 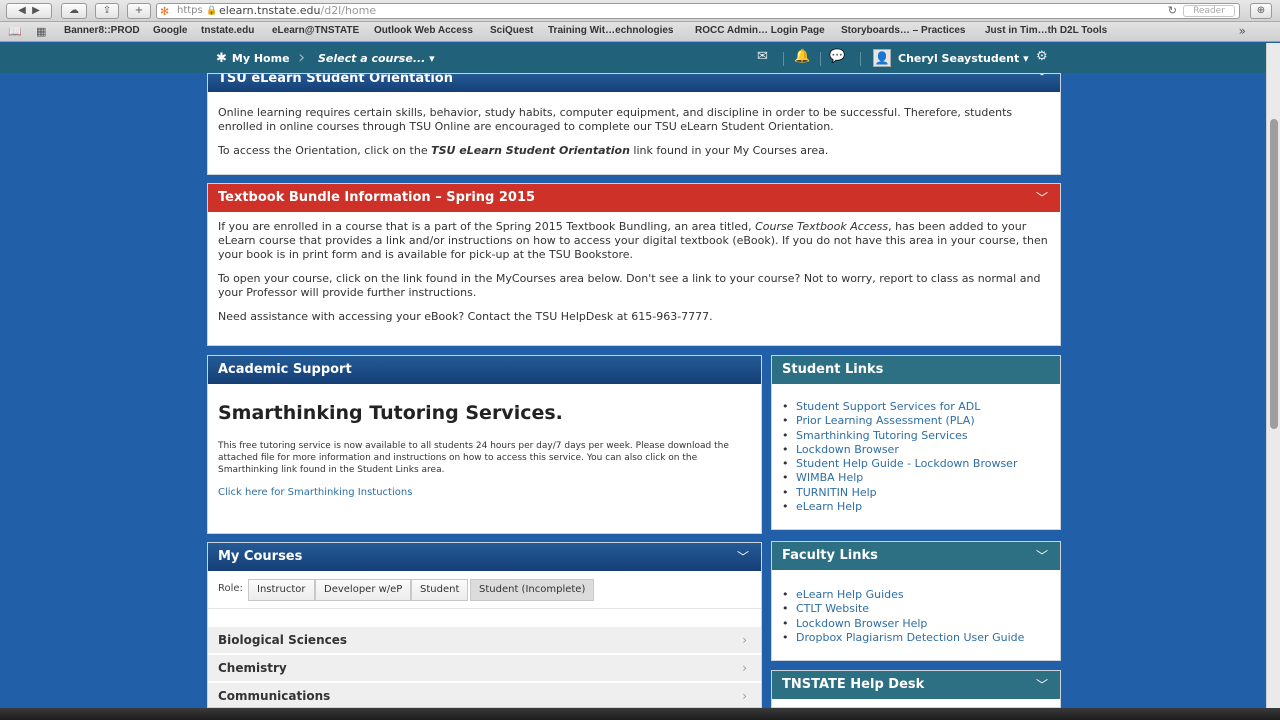 I want to click on faculty-link-item: CTLT Website, so click(x=921, y=609).